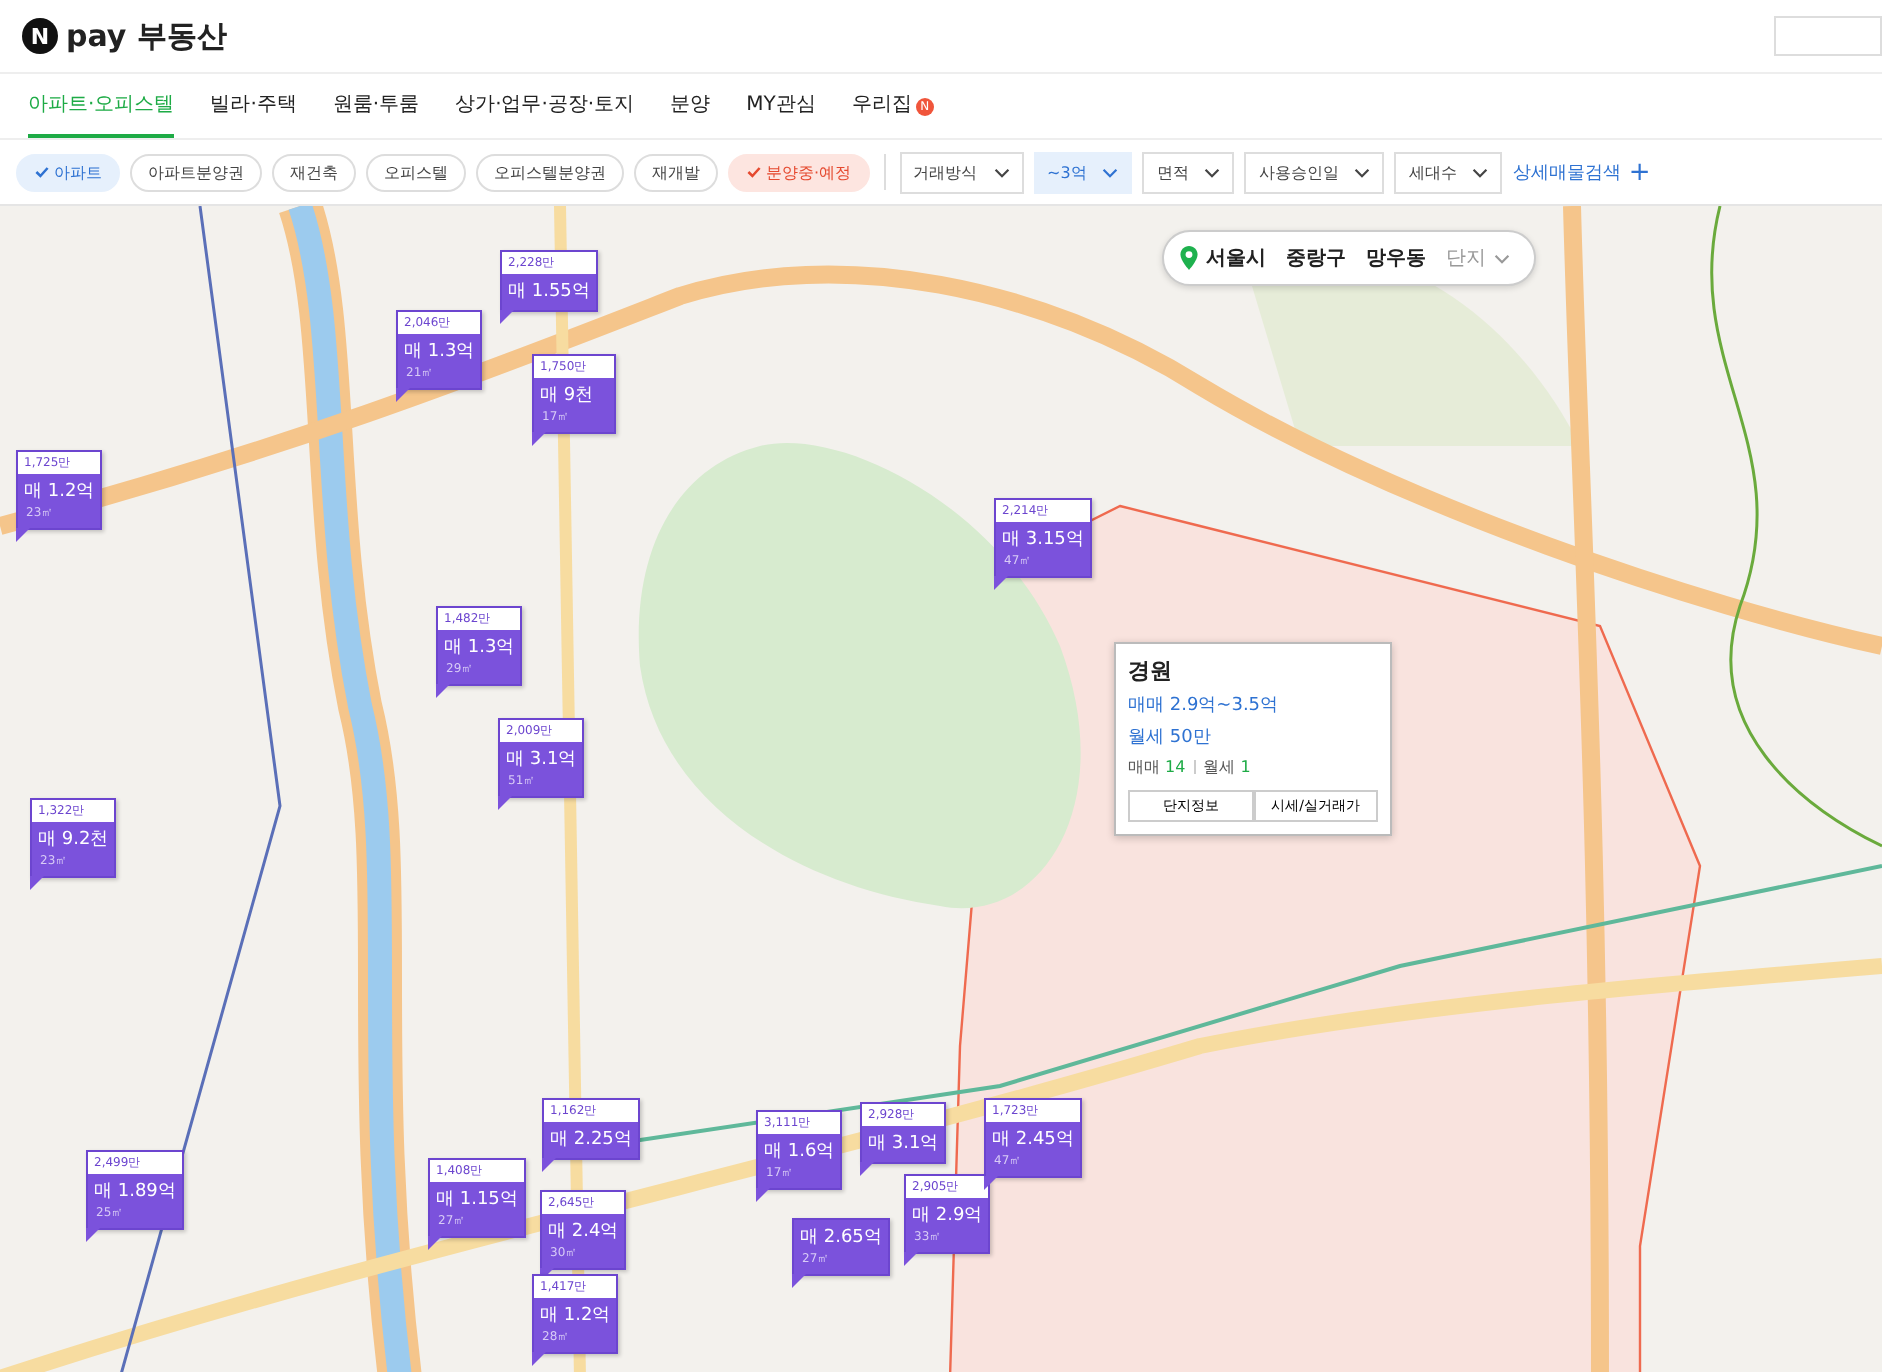 This screenshot has width=1882, height=1372. I want to click on filter-chip: 오피스텔, so click(416, 172).